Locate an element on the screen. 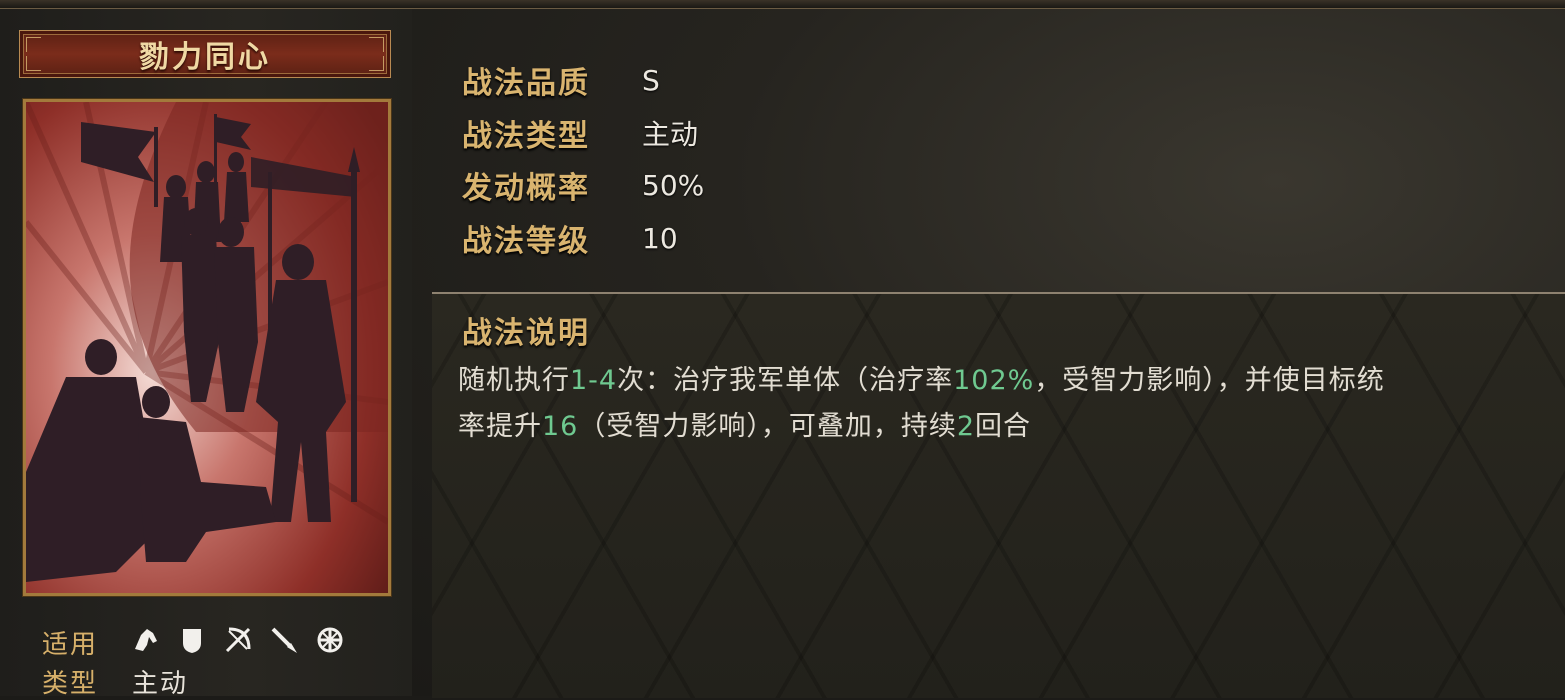 The image size is (1565, 700). top-frame-border is located at coordinates (782, 4).